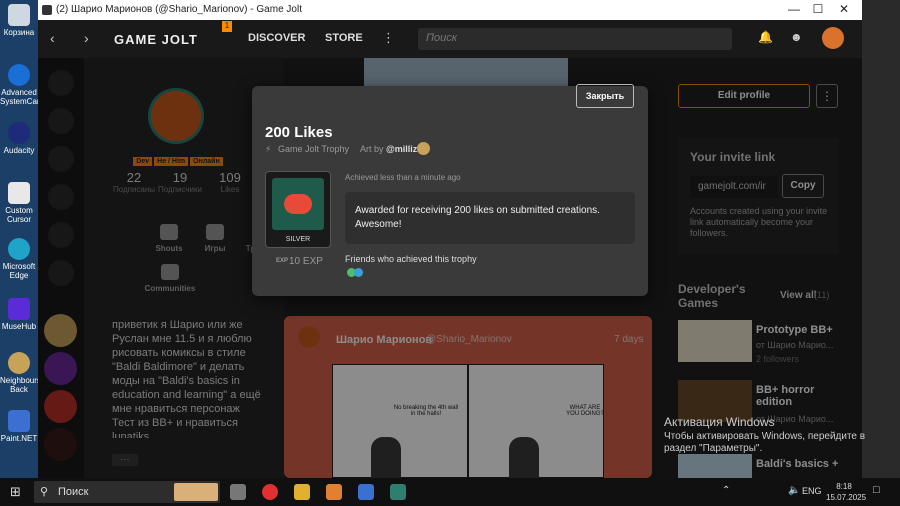  I want to click on desktop-icon-custom-cursor: Custom Cursor, so click(19, 203).